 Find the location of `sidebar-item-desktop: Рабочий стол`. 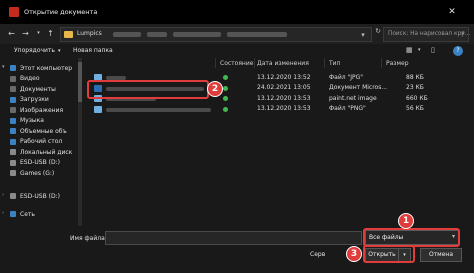

sidebar-item-desktop: Рабочий стол is located at coordinates (39, 142).